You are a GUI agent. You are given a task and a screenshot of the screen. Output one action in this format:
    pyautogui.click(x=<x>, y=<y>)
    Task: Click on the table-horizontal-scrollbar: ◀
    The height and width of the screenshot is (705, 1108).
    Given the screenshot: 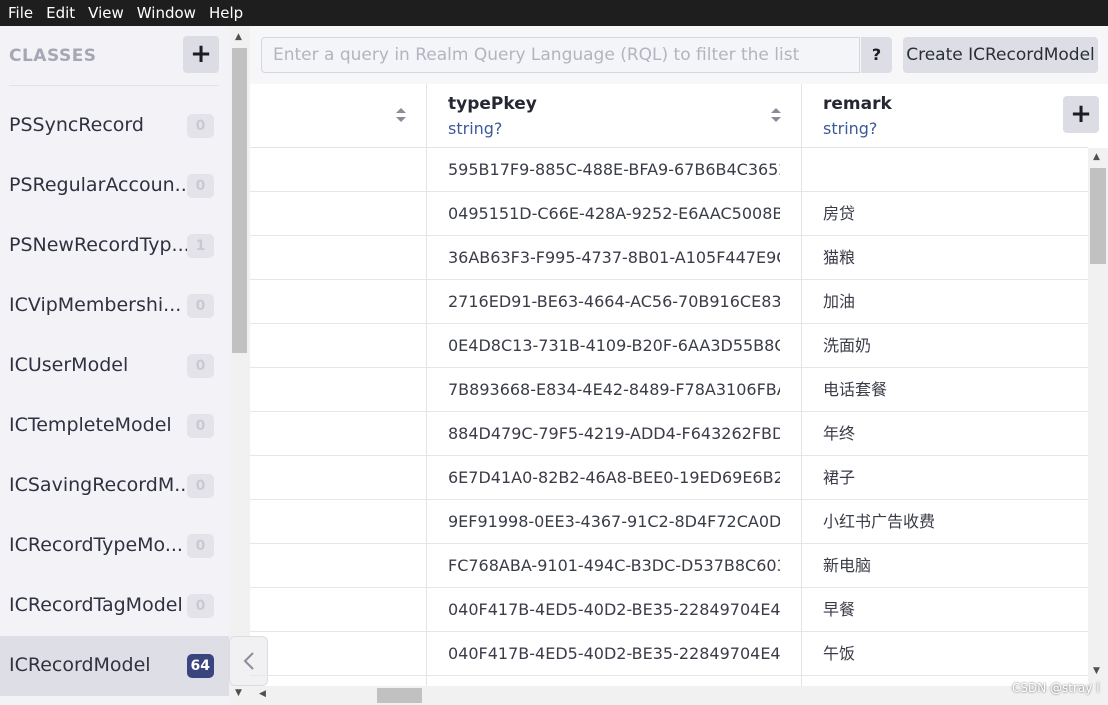 What is the action you would take?
    pyautogui.click(x=679, y=695)
    